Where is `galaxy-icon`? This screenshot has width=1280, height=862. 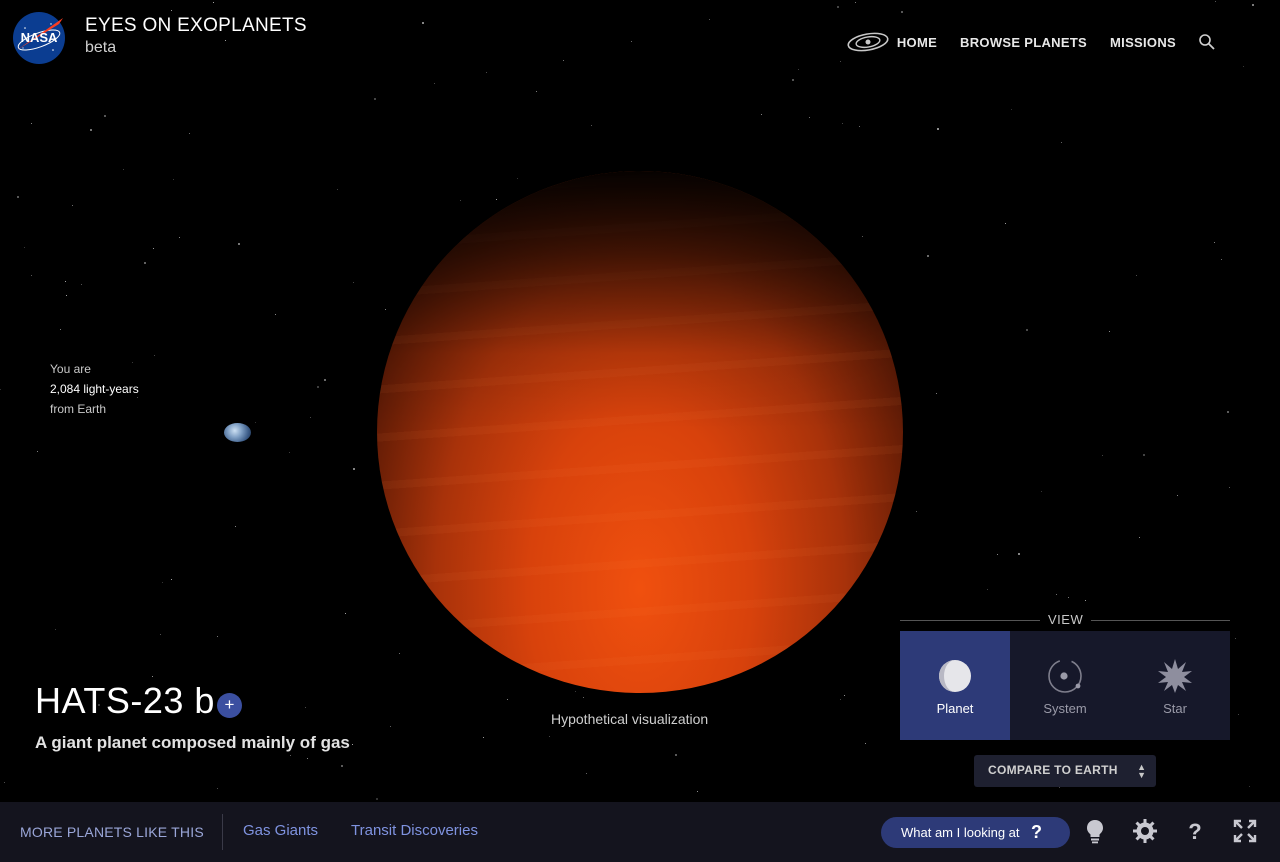
galaxy-icon is located at coordinates (868, 42).